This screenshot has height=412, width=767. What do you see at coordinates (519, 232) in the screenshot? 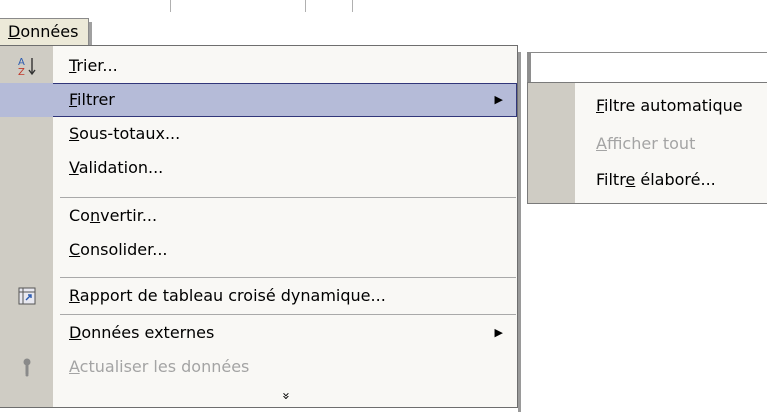
I see `menu-shadow` at bounding box center [519, 232].